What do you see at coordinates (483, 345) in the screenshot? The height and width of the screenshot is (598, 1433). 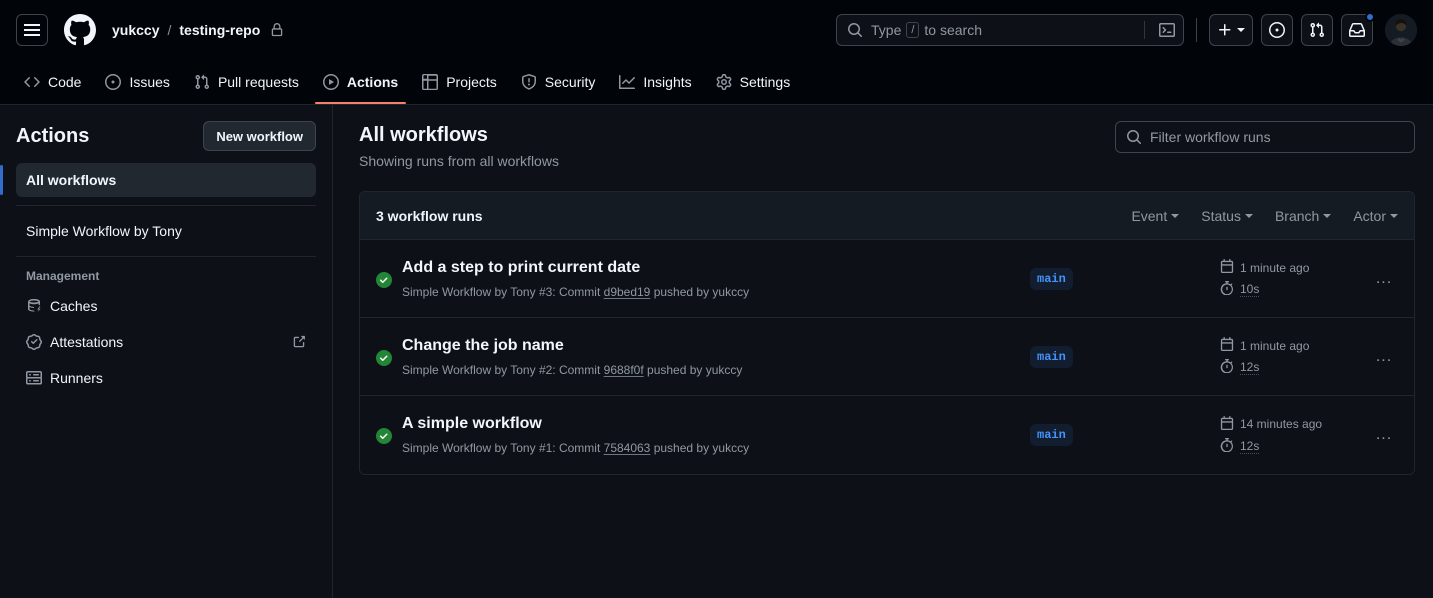 I see `workflow-run-title: Change the job name` at bounding box center [483, 345].